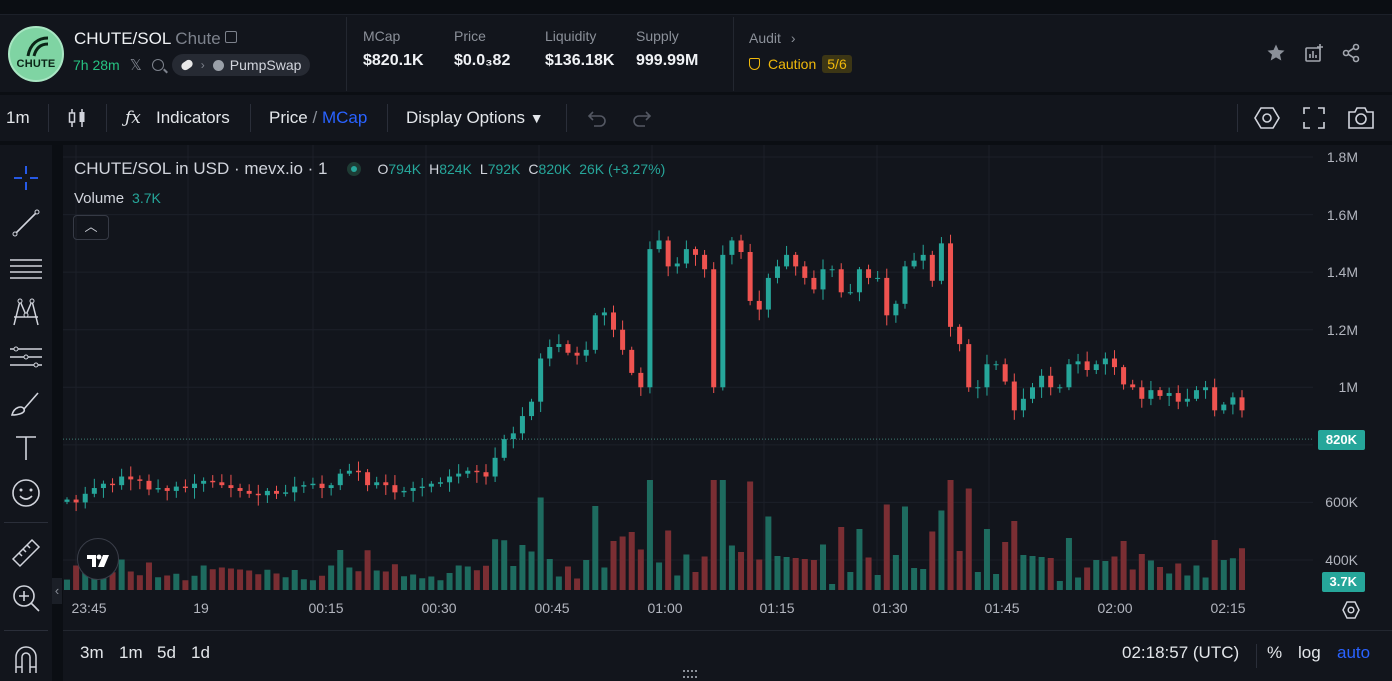 The width and height of the screenshot is (1392, 681). I want to click on brush-icon, so click(24, 404).